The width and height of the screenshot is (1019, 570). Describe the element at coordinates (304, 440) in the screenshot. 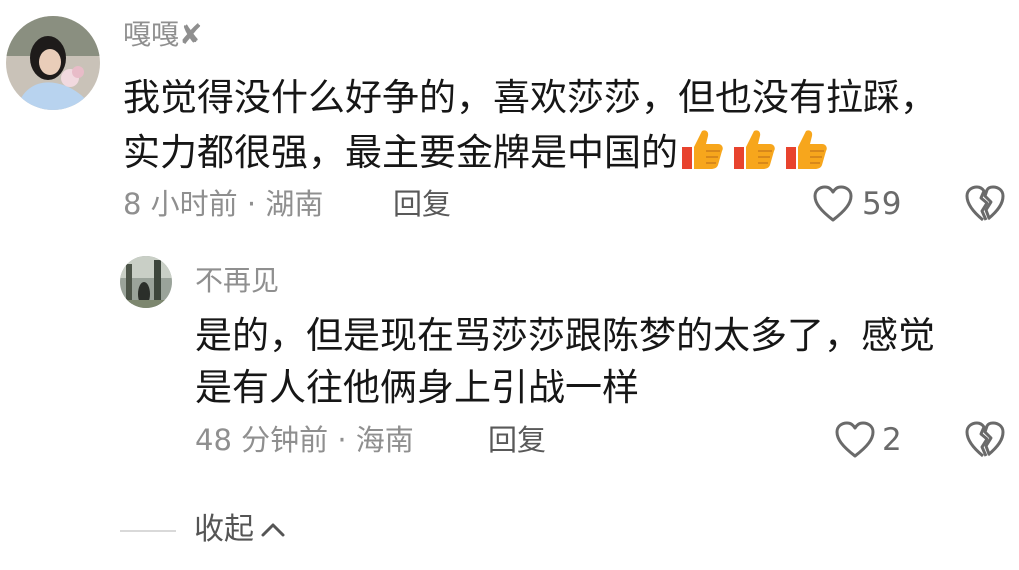

I see `reply-meta: 48 分钟前 · 海南` at that location.